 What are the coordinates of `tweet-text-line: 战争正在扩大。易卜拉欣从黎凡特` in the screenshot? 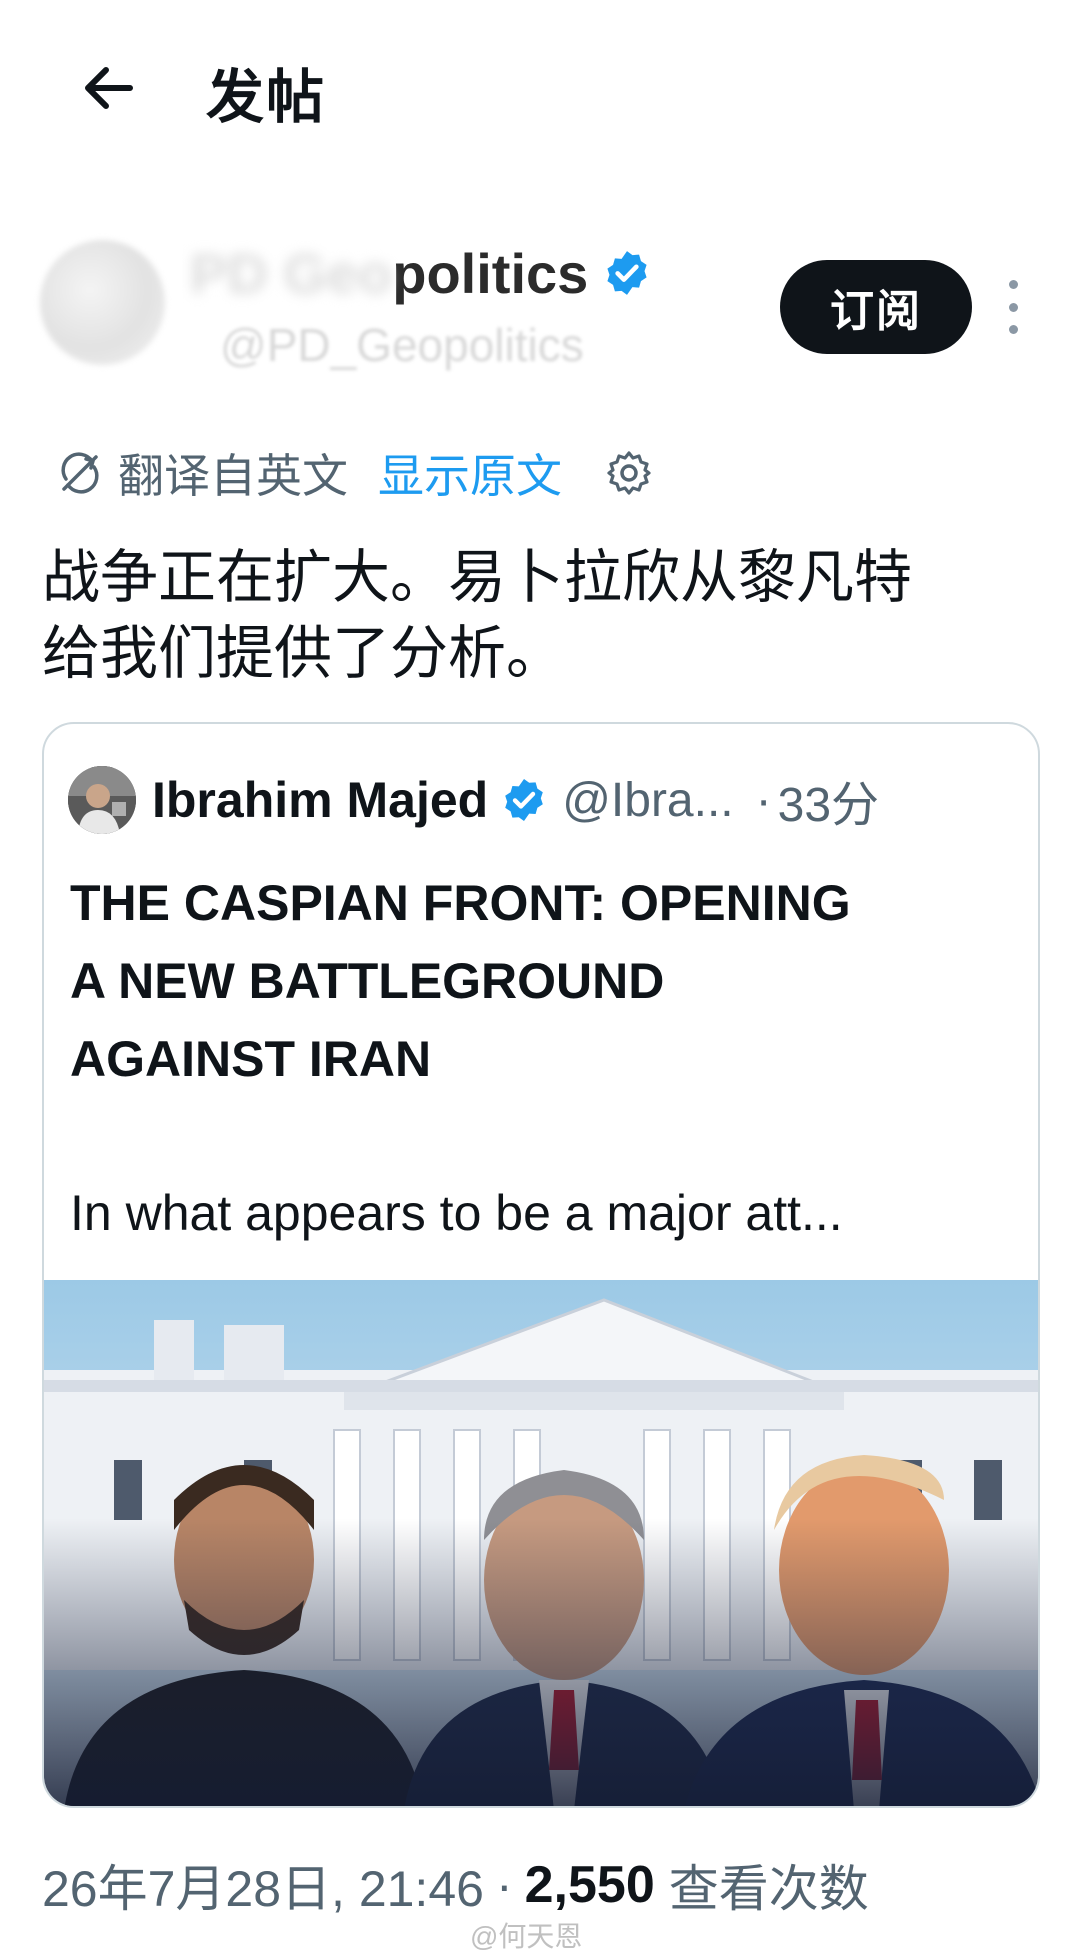 It's located at (477, 577).